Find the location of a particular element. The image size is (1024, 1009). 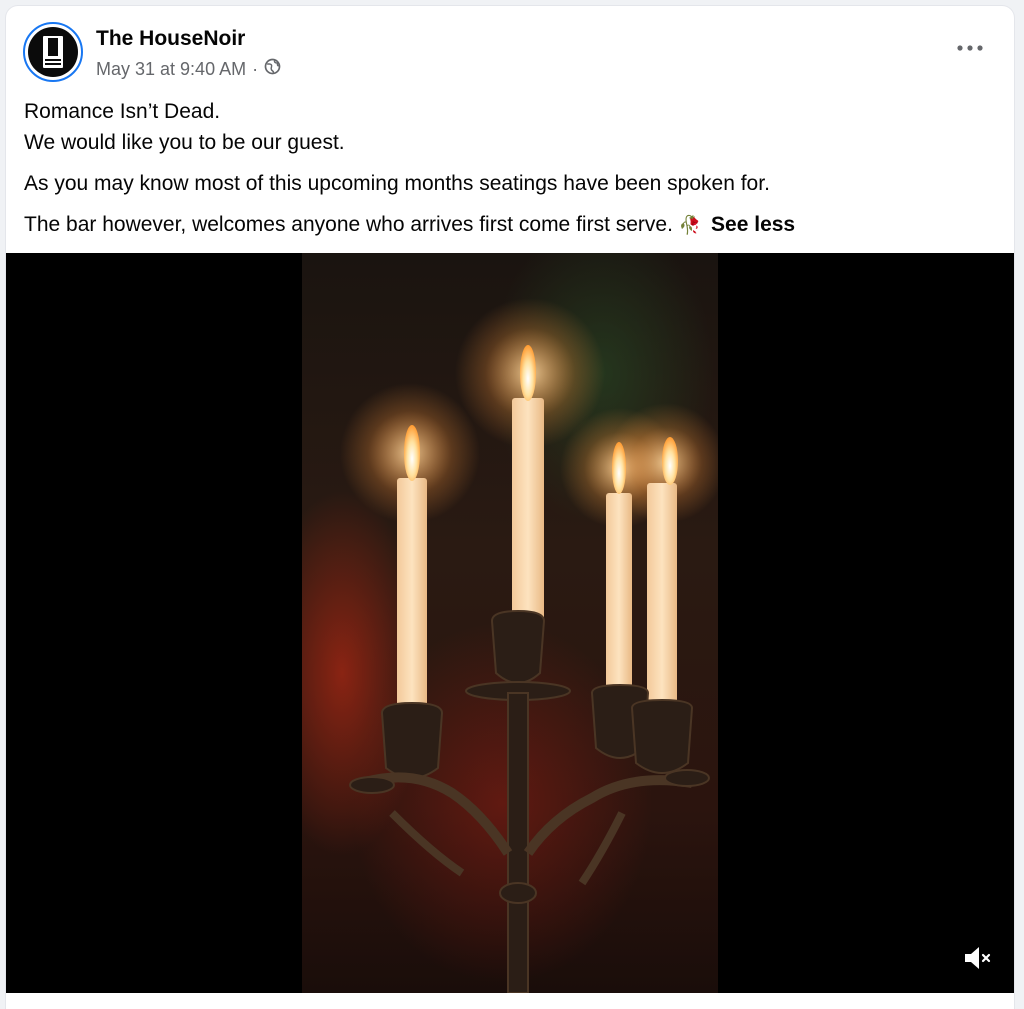

more-options-button is located at coordinates (970, 47).